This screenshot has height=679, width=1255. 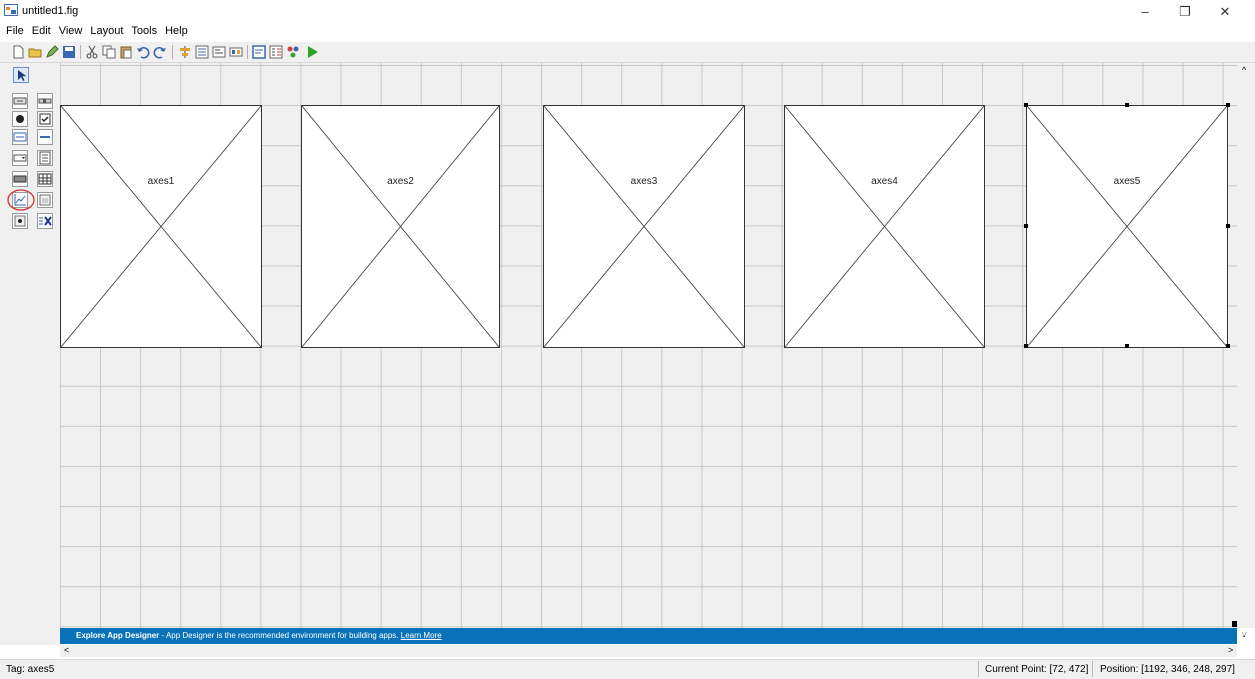 What do you see at coordinates (259, 52) in the screenshot?
I see `editor-icon` at bounding box center [259, 52].